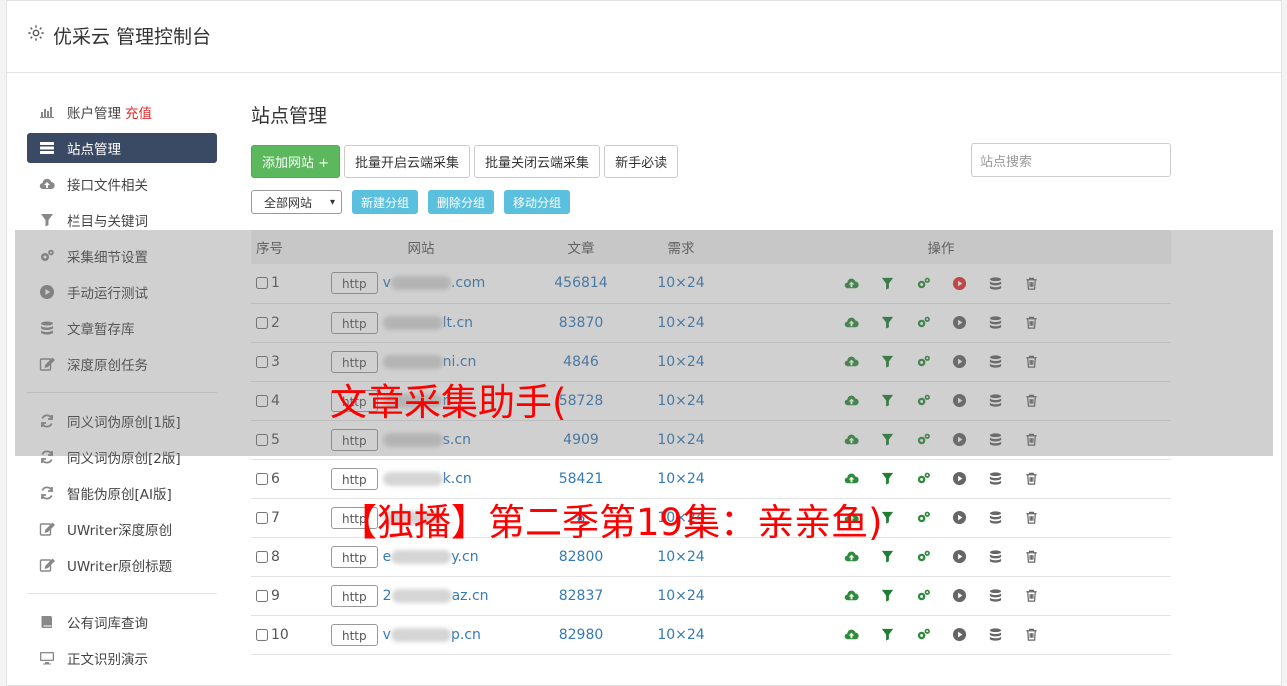 This screenshot has height=686, width=1287. What do you see at coordinates (1071, 160) in the screenshot?
I see `site-search-input: 站点搜索` at bounding box center [1071, 160].